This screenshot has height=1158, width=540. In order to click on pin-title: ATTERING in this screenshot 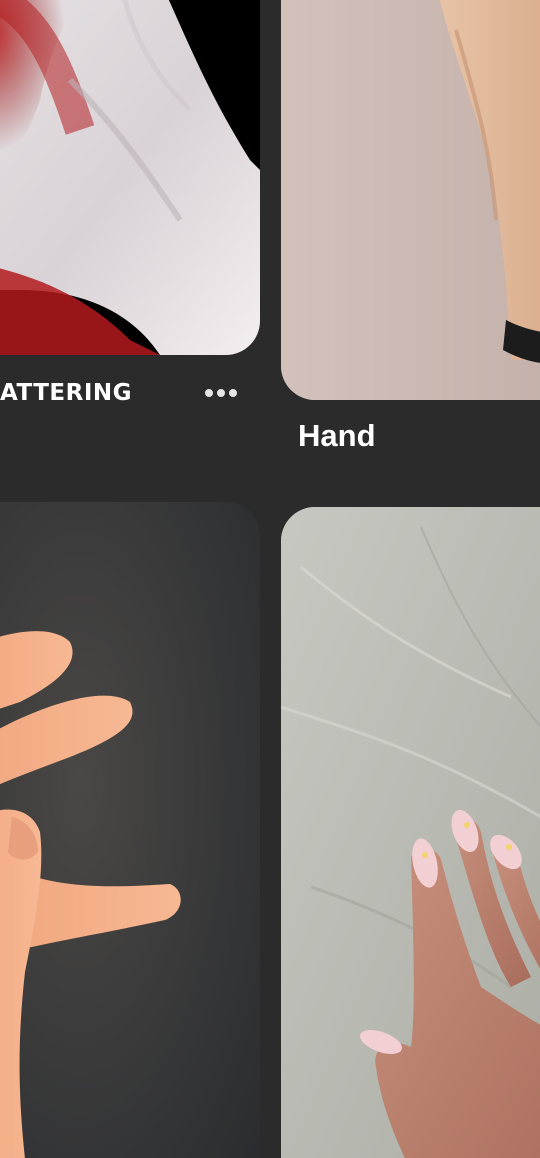, I will do `click(66, 393)`.